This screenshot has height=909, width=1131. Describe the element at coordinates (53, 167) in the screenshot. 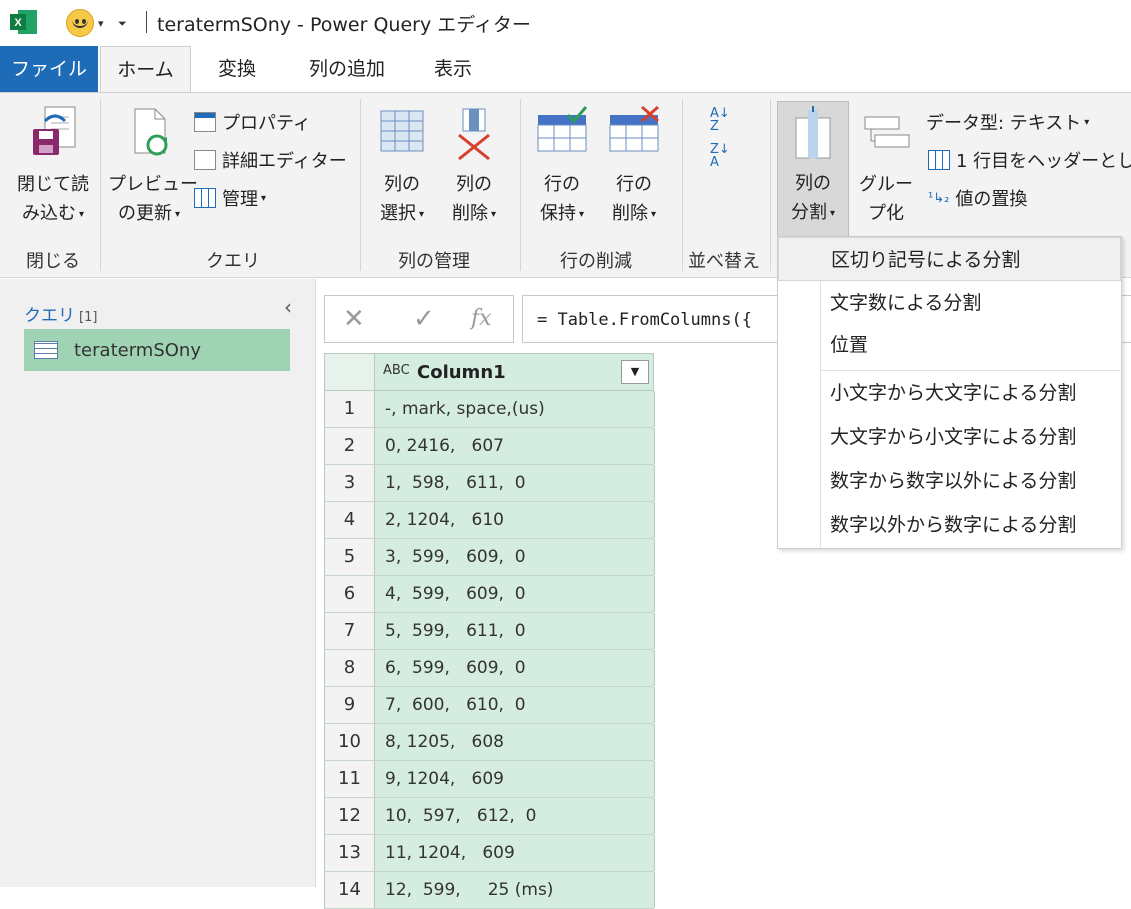

I see `close-and-load-button: 閉じて読 み込む ▾` at that location.